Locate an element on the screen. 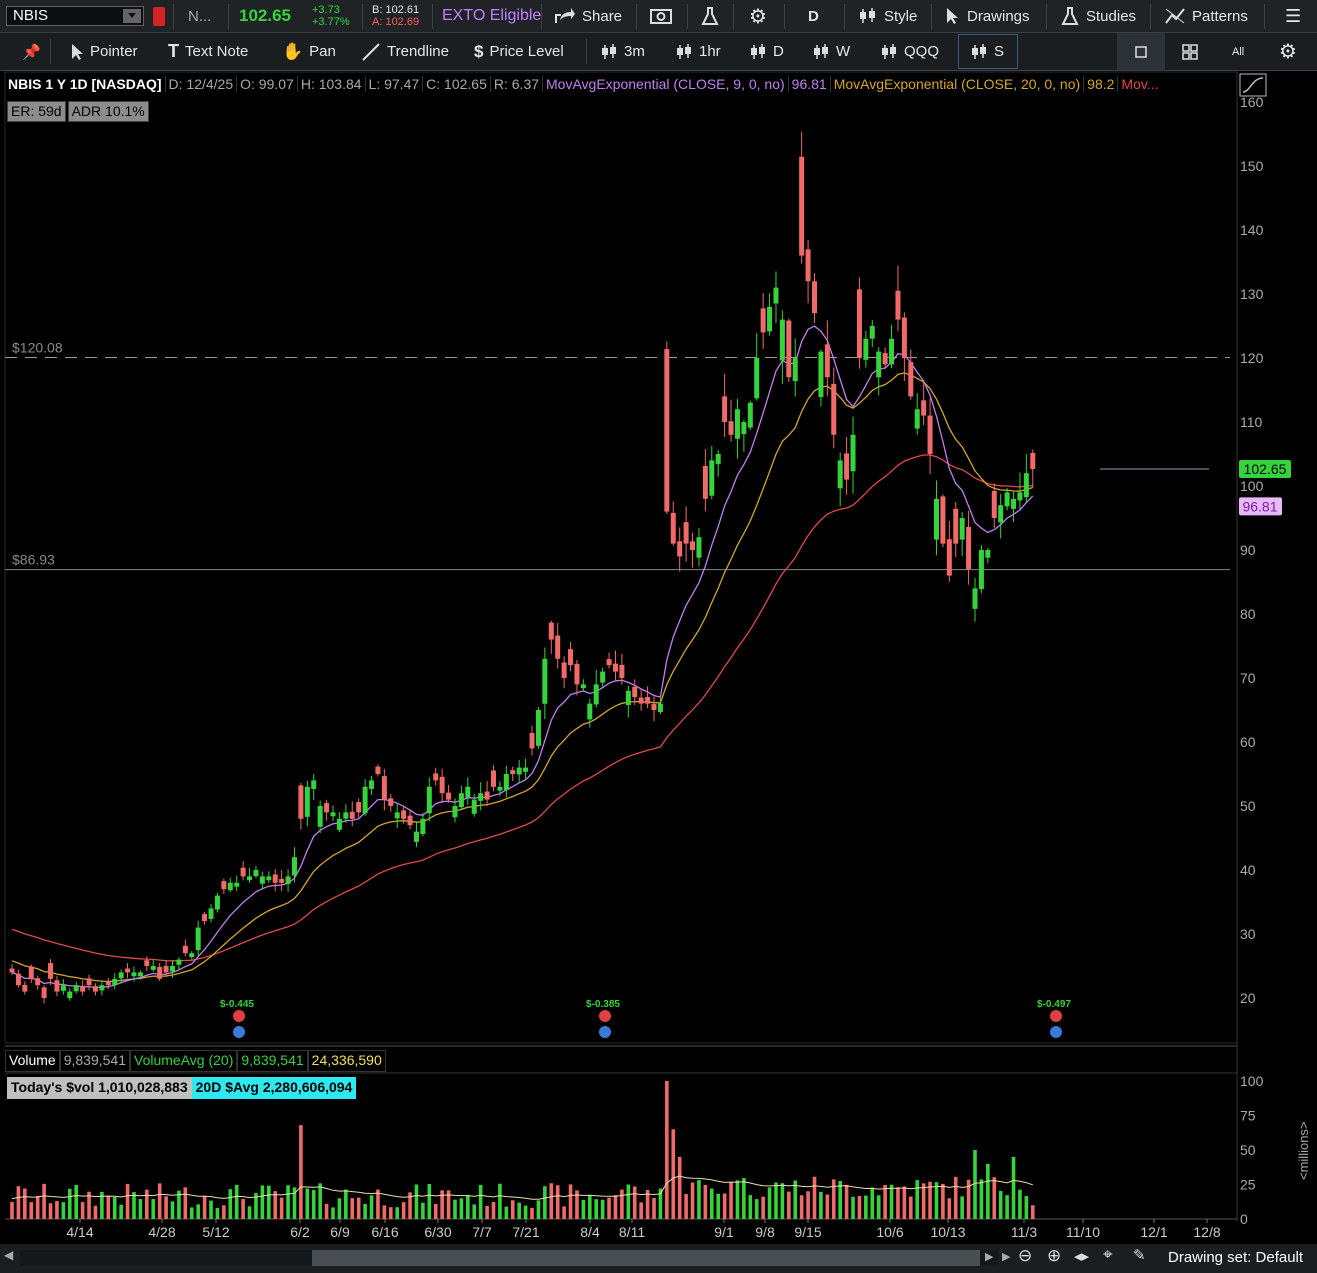 The width and height of the screenshot is (1317, 1273). timeframe-3m: 3m is located at coordinates (622, 51).